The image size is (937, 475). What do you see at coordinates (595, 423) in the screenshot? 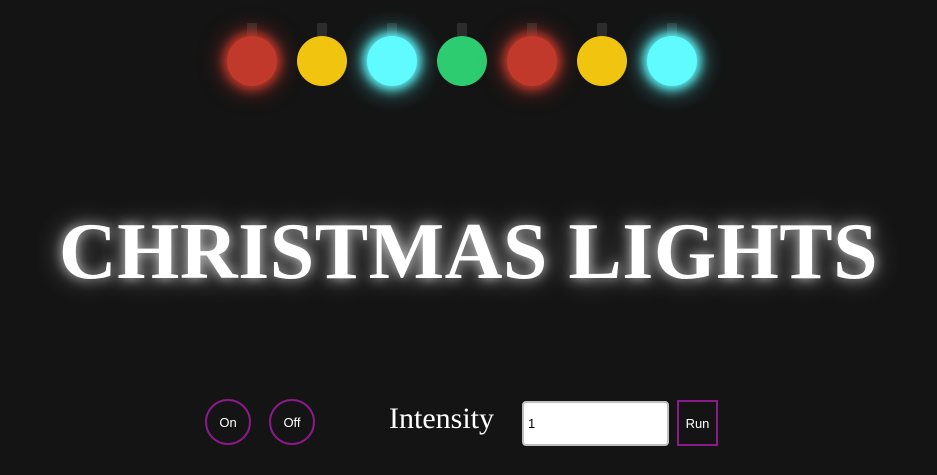
I see `intensity-input` at bounding box center [595, 423].